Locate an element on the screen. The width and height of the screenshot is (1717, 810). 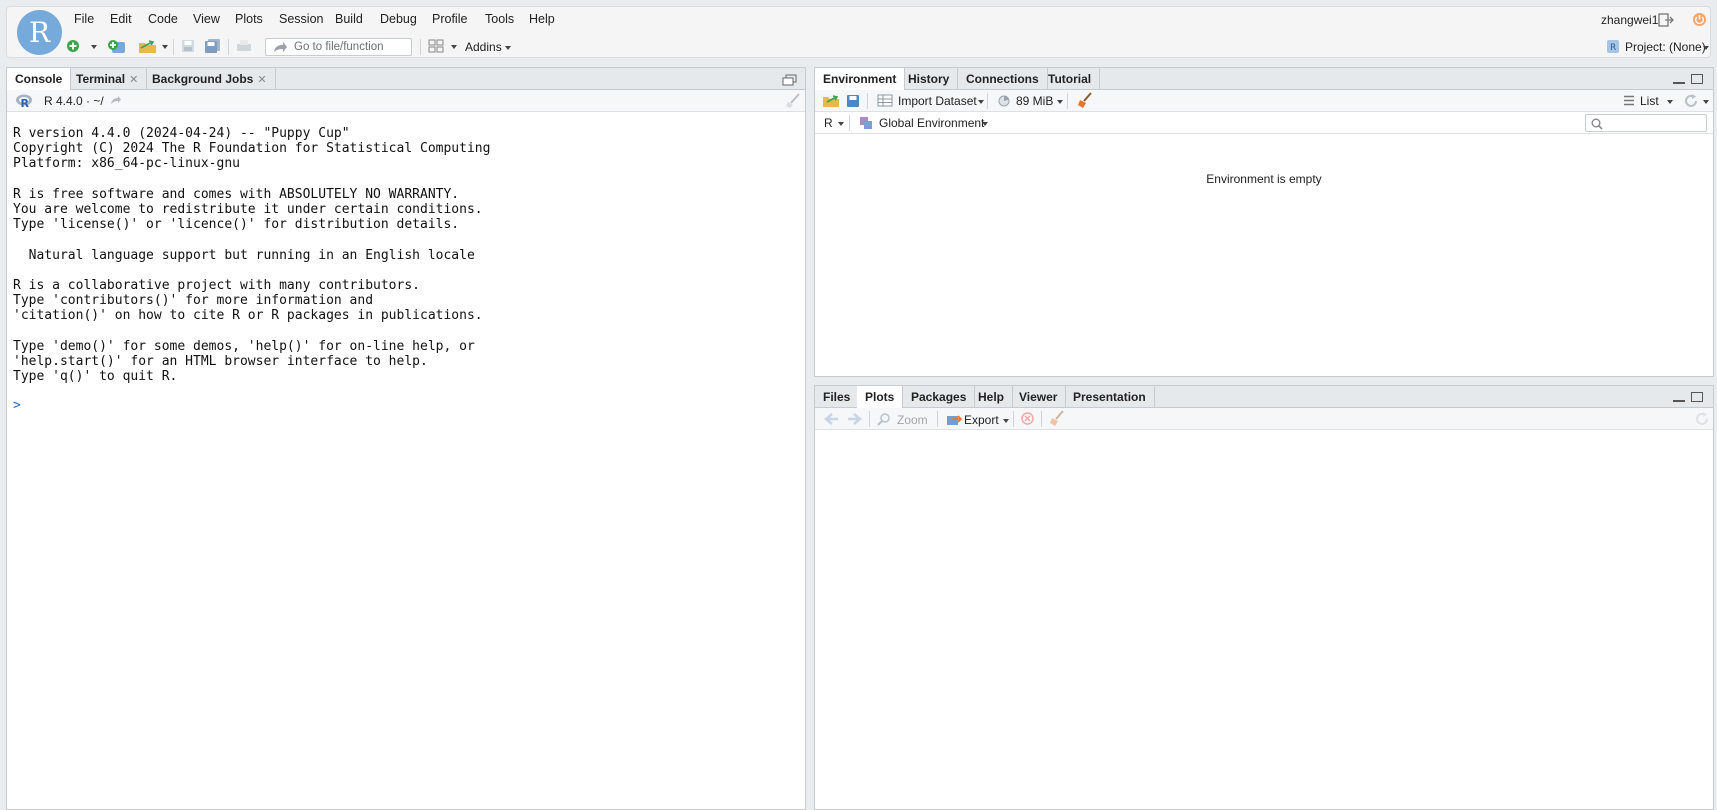
save-workspace-icon is located at coordinates (853, 101).